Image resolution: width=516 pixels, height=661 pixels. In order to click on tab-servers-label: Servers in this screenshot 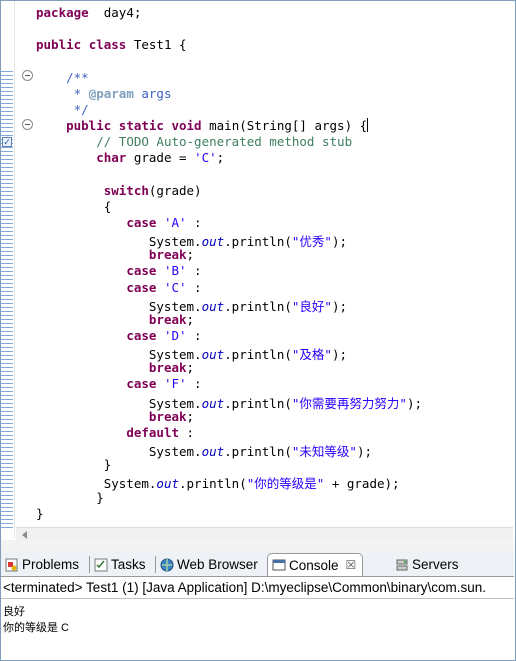, I will do `click(435, 564)`.